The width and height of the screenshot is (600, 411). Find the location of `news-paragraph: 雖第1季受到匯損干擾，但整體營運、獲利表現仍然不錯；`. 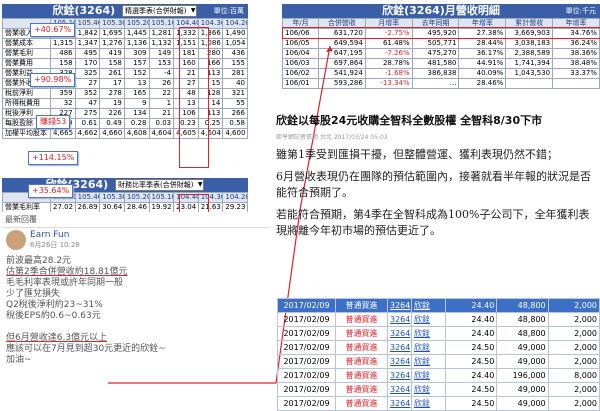

news-paragraph: 雖第1季受到匯損干擾，但整體營運、獲利表現仍然不錯； is located at coordinates (417, 154).